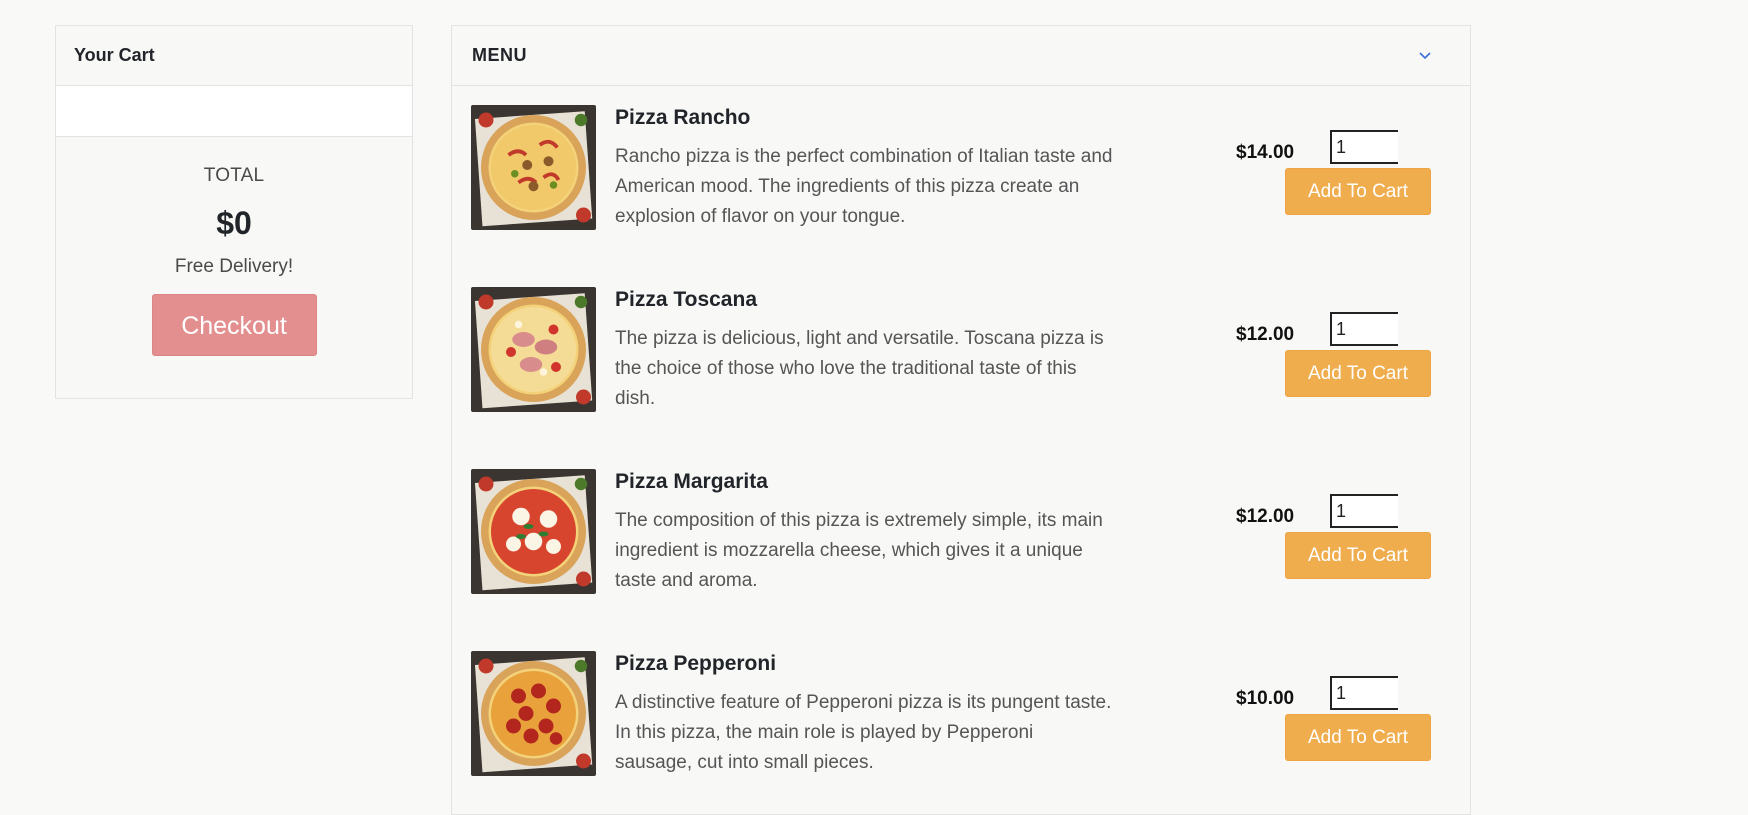  What do you see at coordinates (234, 56) in the screenshot?
I see `cart-title: Your Cart` at bounding box center [234, 56].